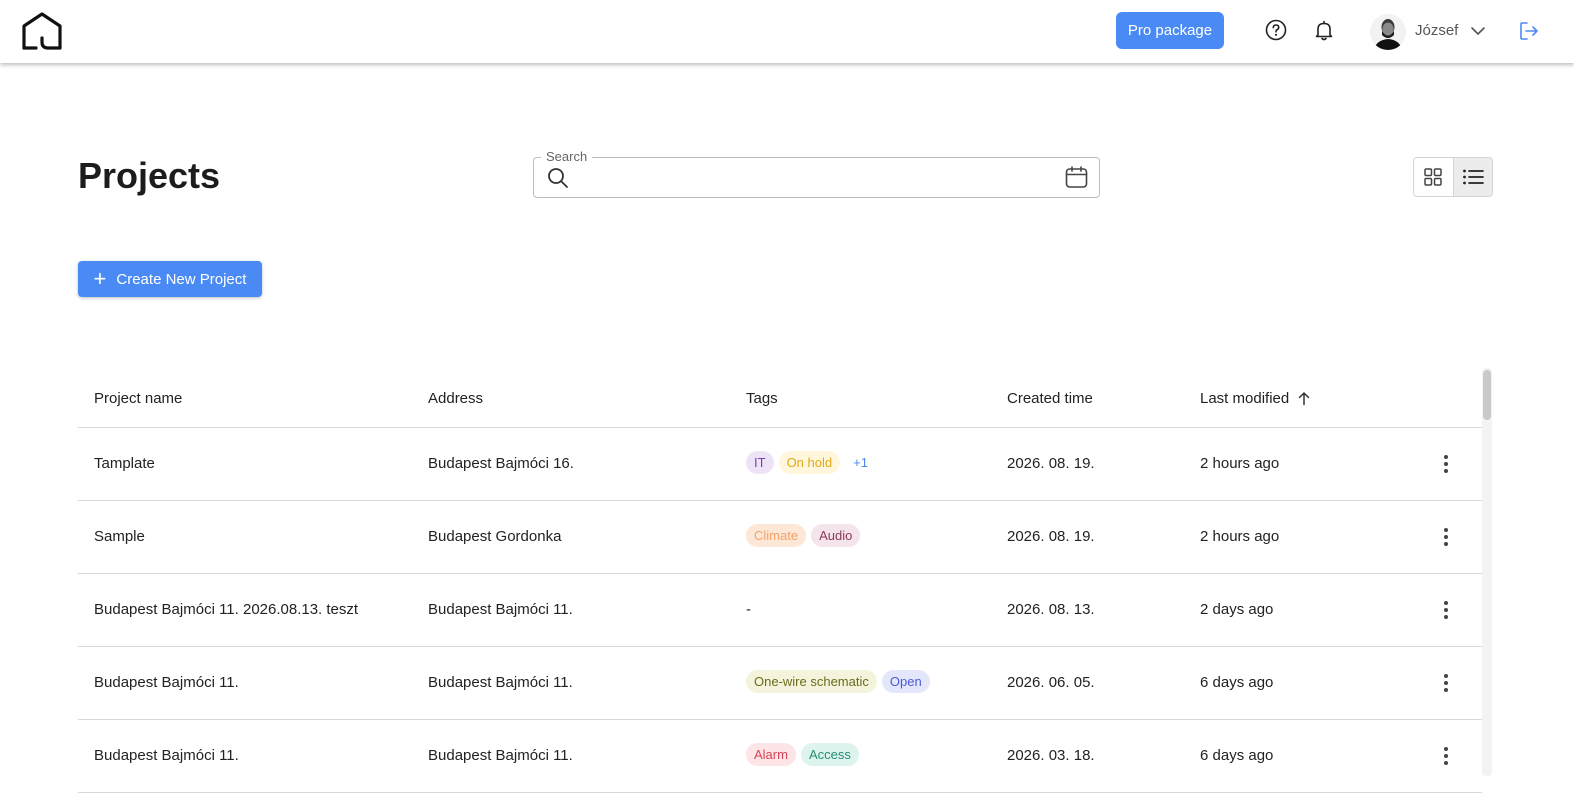 This screenshot has width=1574, height=793. What do you see at coordinates (905, 681) in the screenshot?
I see `tag-badge: Open` at bounding box center [905, 681].